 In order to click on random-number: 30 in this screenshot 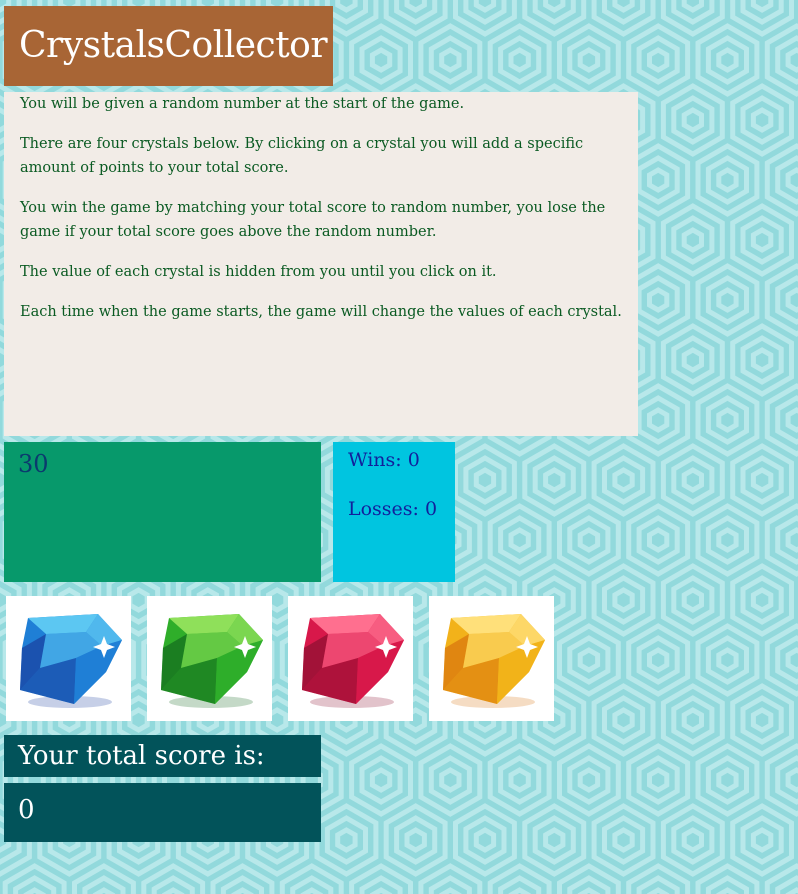, I will do `click(33, 464)`.